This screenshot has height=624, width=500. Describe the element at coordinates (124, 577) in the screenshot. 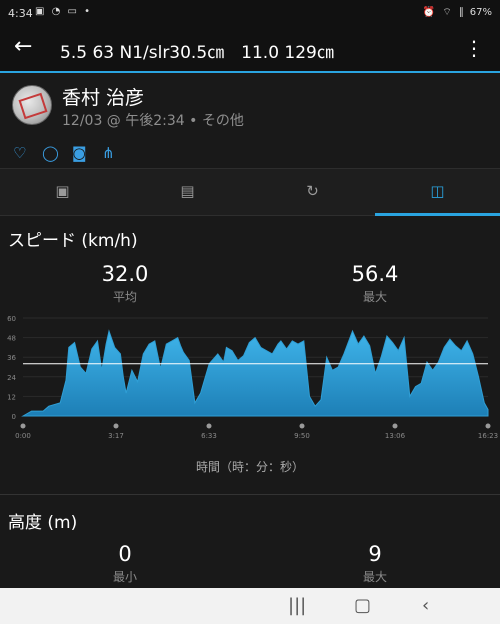

I see `elevation-min-label: 最小` at that location.